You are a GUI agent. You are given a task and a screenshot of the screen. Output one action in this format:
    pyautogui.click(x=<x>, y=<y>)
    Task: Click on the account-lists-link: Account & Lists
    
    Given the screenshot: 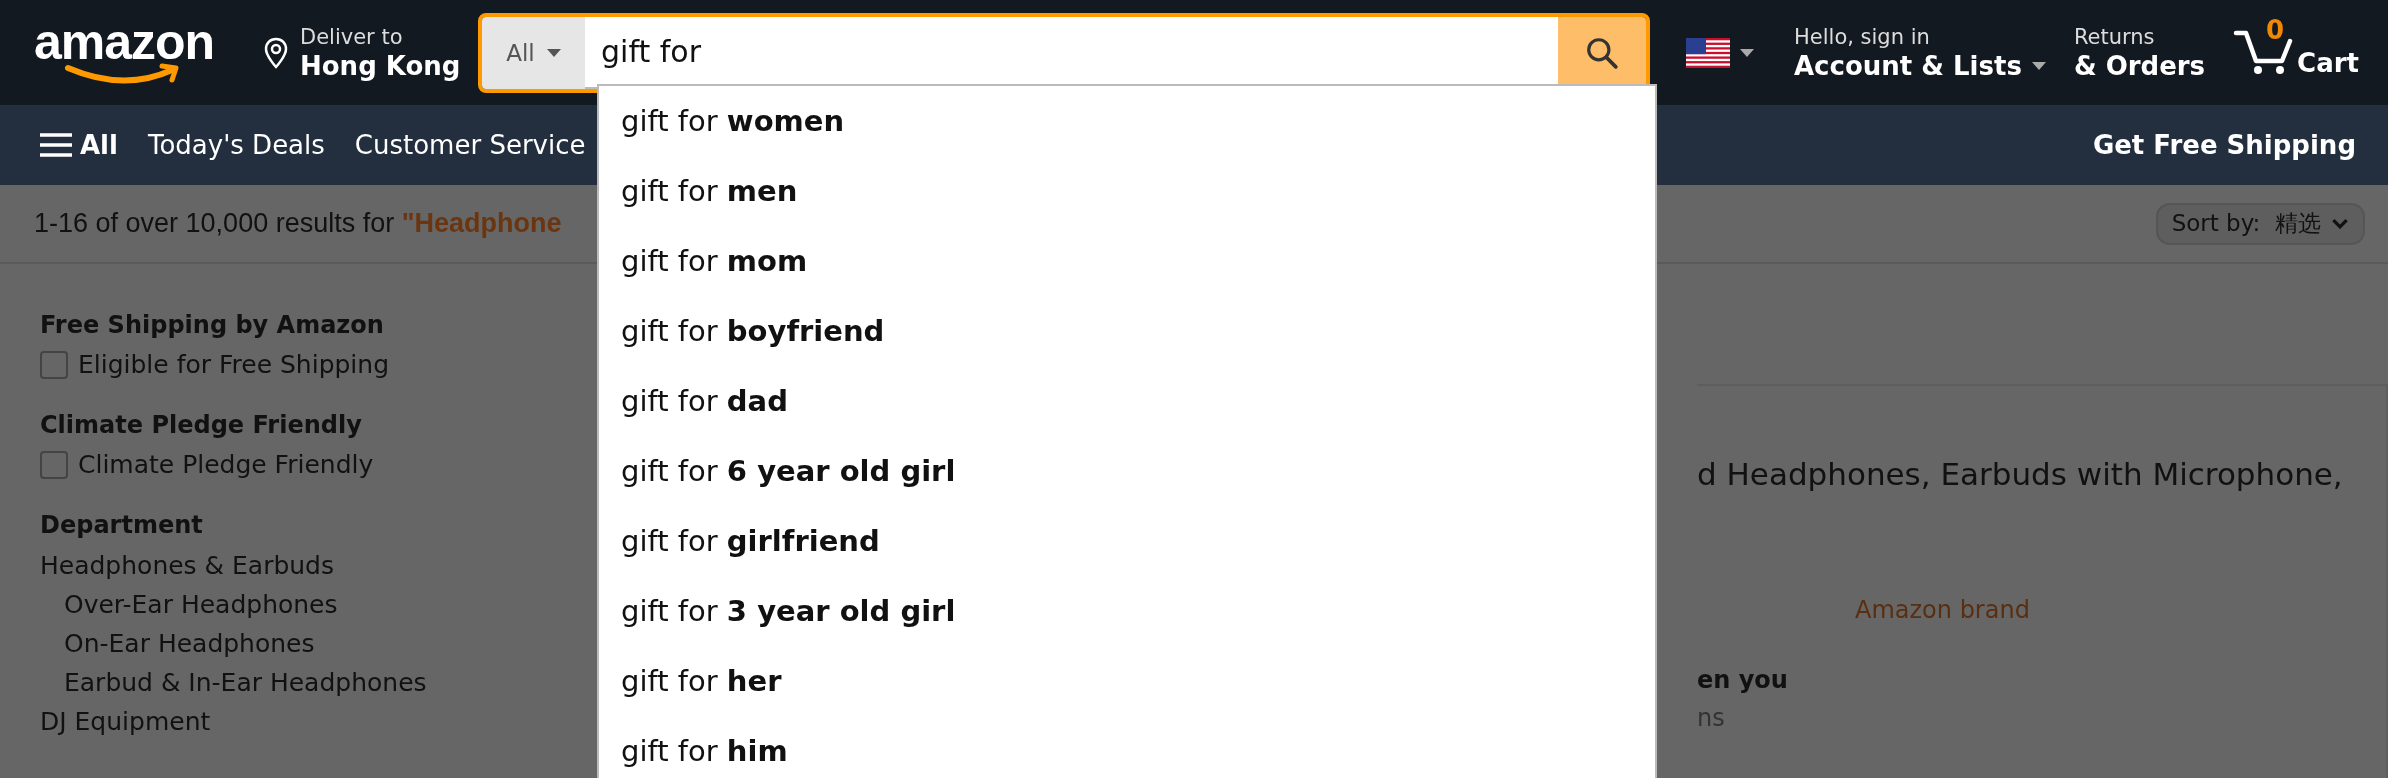 What is the action you would take?
    pyautogui.click(x=1908, y=65)
    